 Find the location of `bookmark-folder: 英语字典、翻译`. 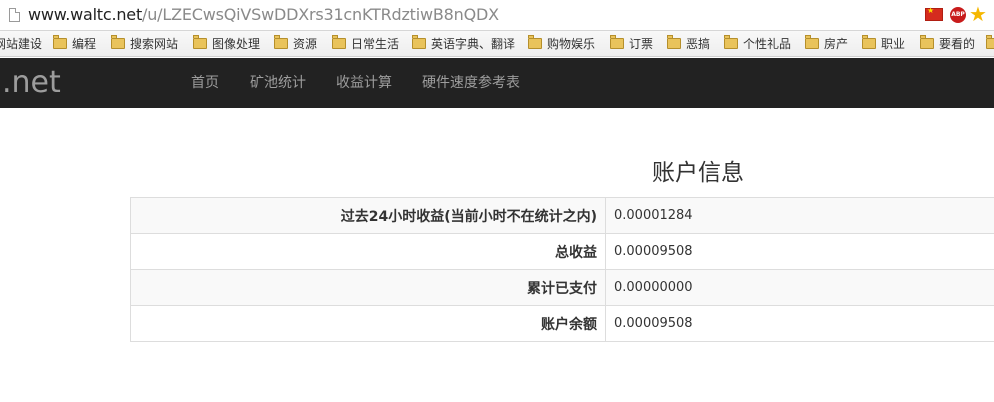

bookmark-folder: 英语字典、翻译 is located at coordinates (463, 44).